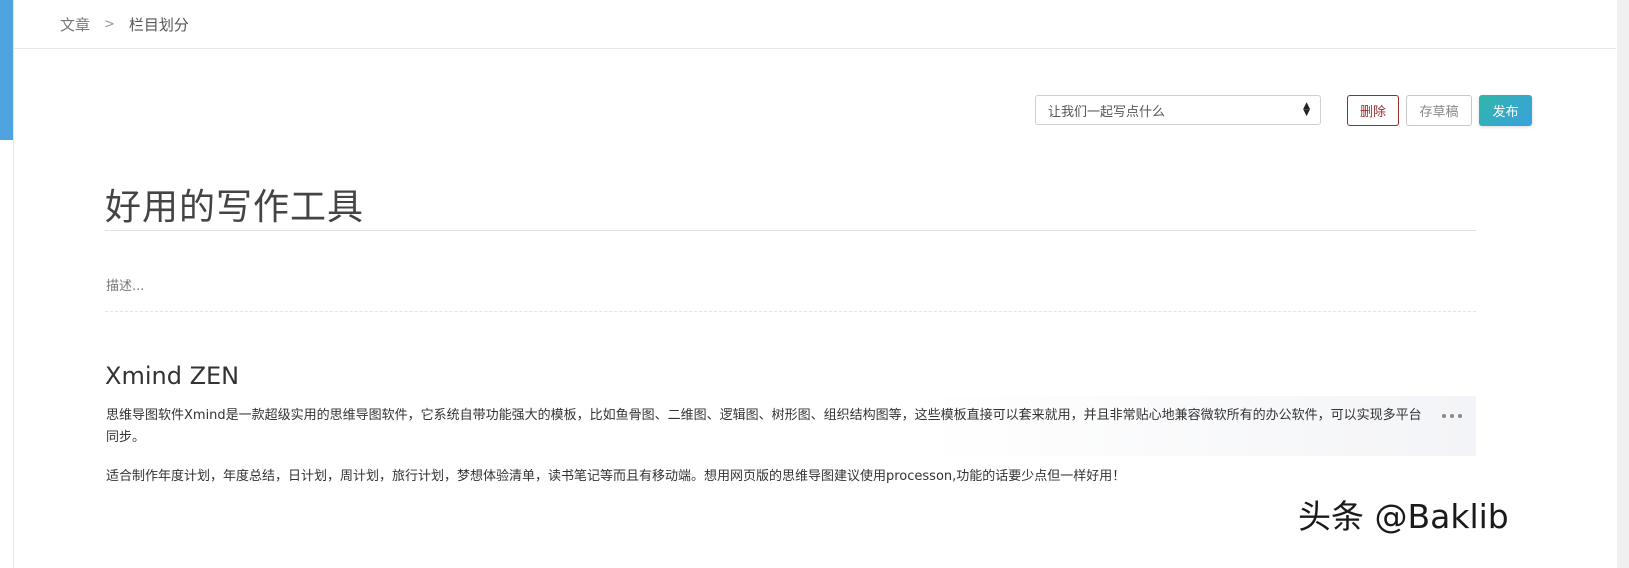 This screenshot has width=1629, height=568. I want to click on breadcrumb-parent-link: 文章, so click(75, 24).